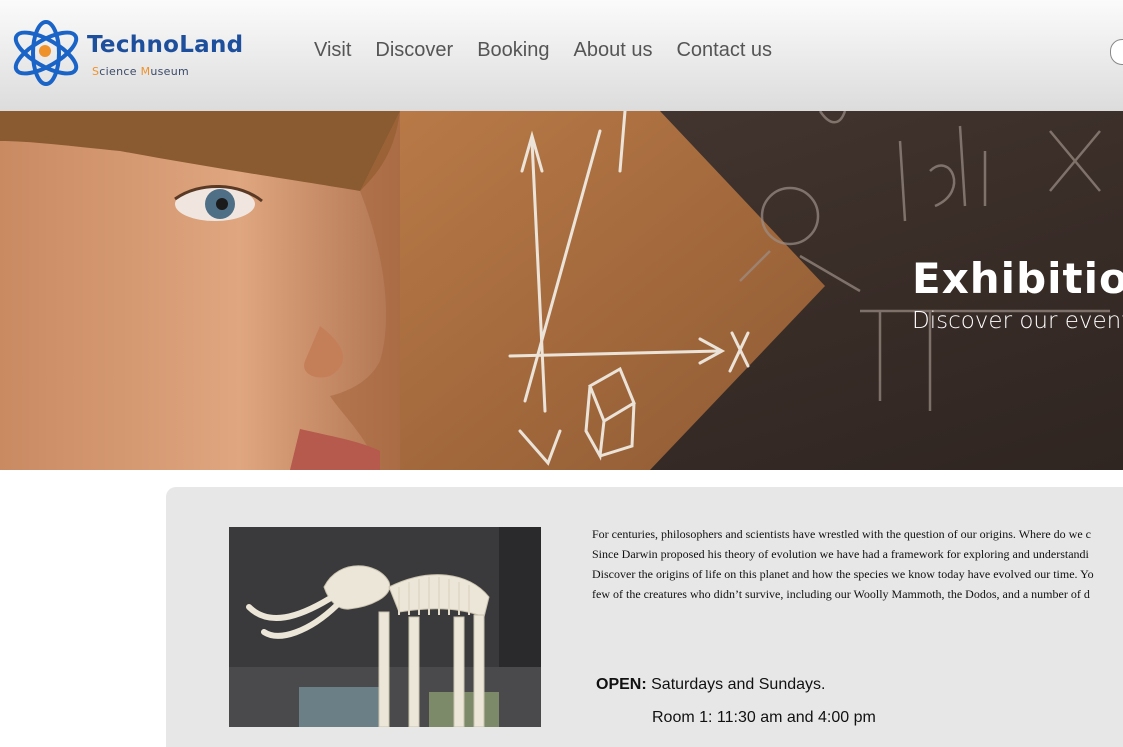 The width and height of the screenshot is (1123, 747). I want to click on mammoth-skeleton-image, so click(385, 627).